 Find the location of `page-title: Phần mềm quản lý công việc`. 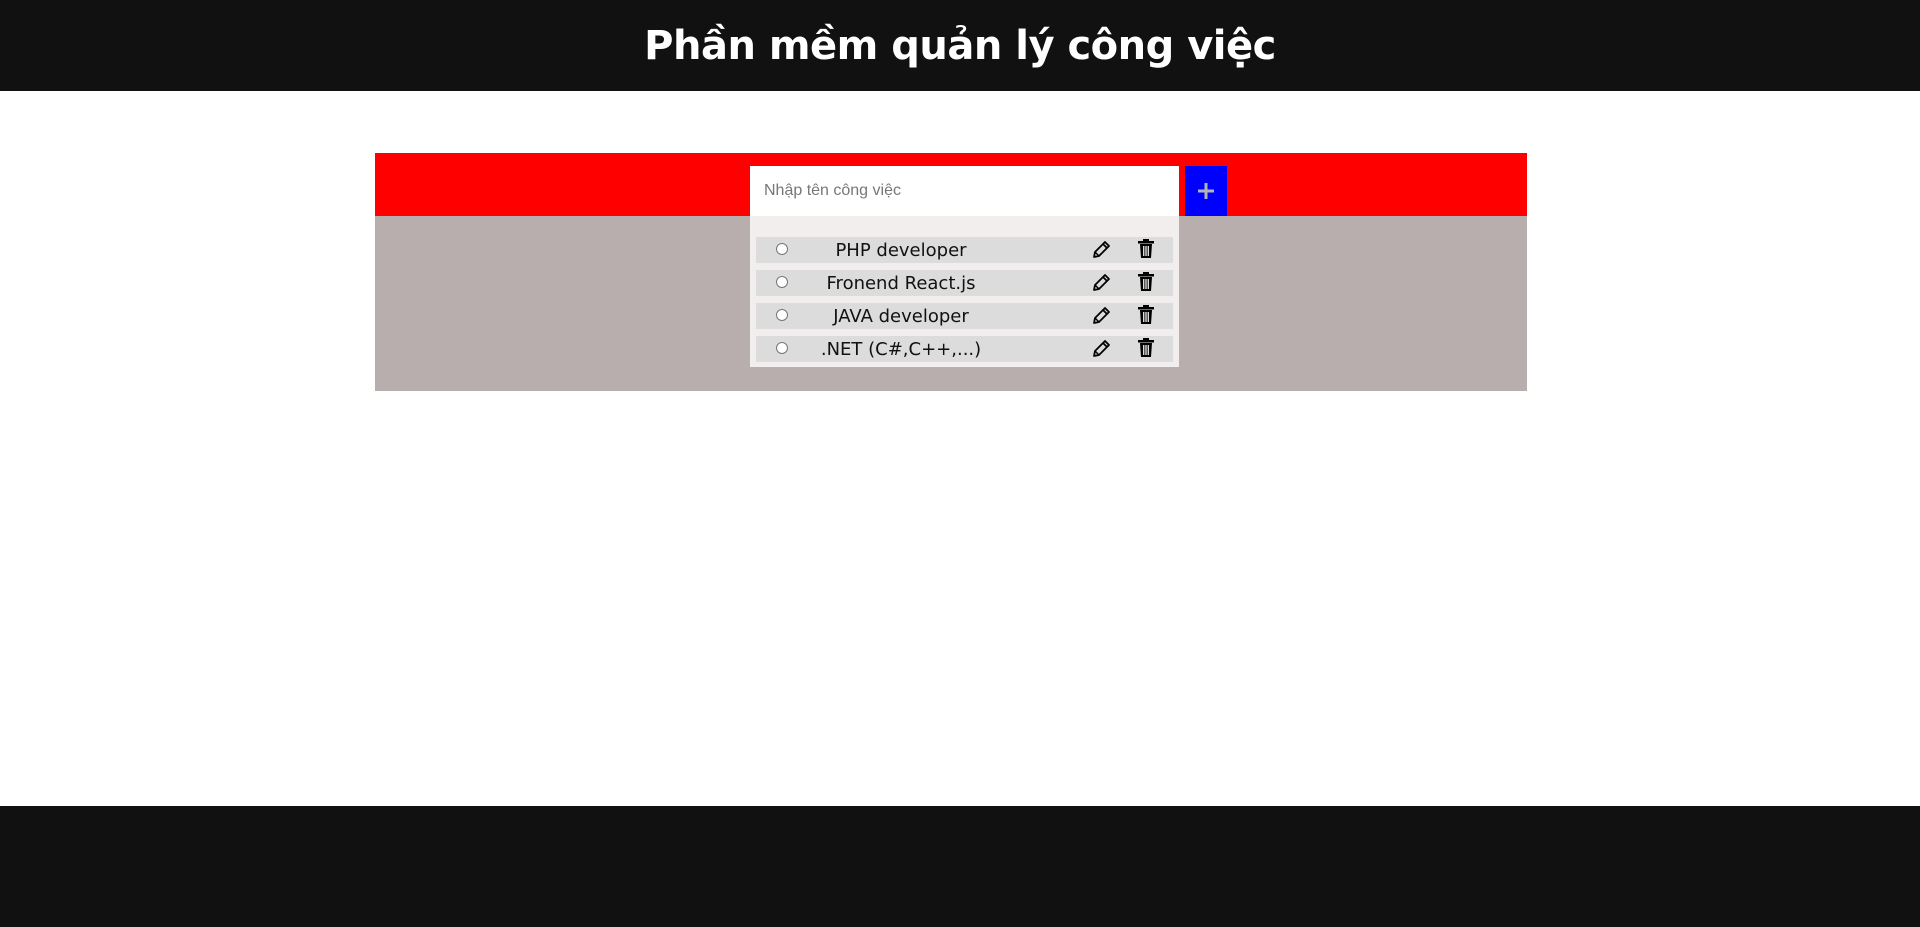

page-title: Phần mềm quản lý công việc is located at coordinates (960, 45).